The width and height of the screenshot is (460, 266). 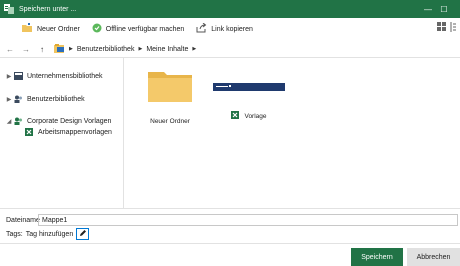 I want to click on document-thumbnail, so click(x=249, y=88).